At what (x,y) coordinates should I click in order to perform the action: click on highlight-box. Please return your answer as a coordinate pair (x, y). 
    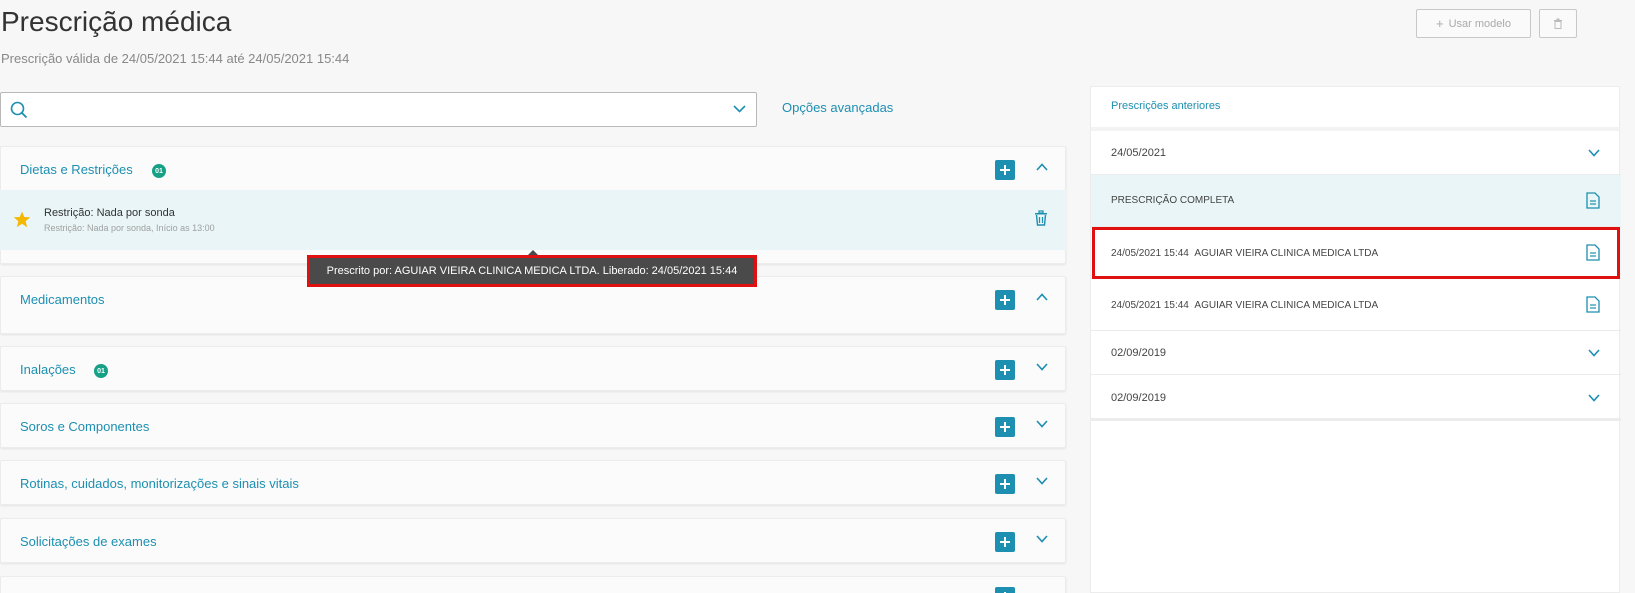
    Looking at the image, I should click on (1356, 253).